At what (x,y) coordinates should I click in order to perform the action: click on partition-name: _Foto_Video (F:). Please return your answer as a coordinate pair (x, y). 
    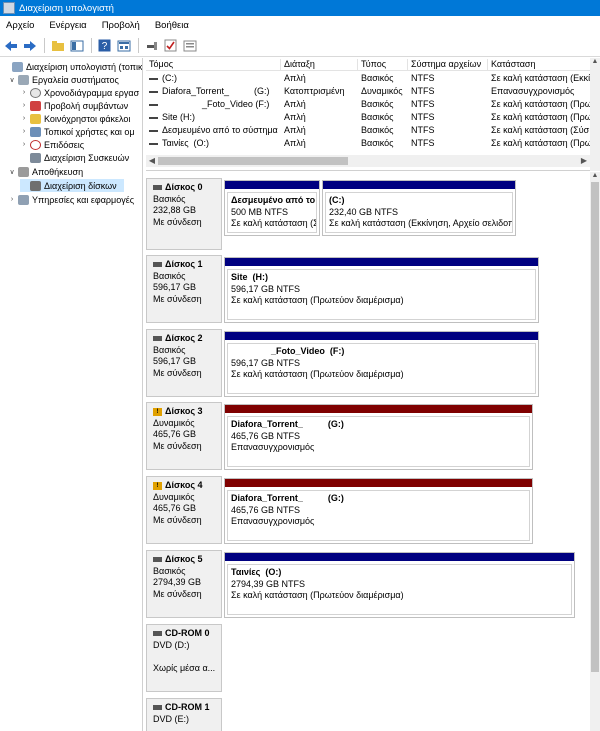
    Looking at the image, I should click on (288, 351).